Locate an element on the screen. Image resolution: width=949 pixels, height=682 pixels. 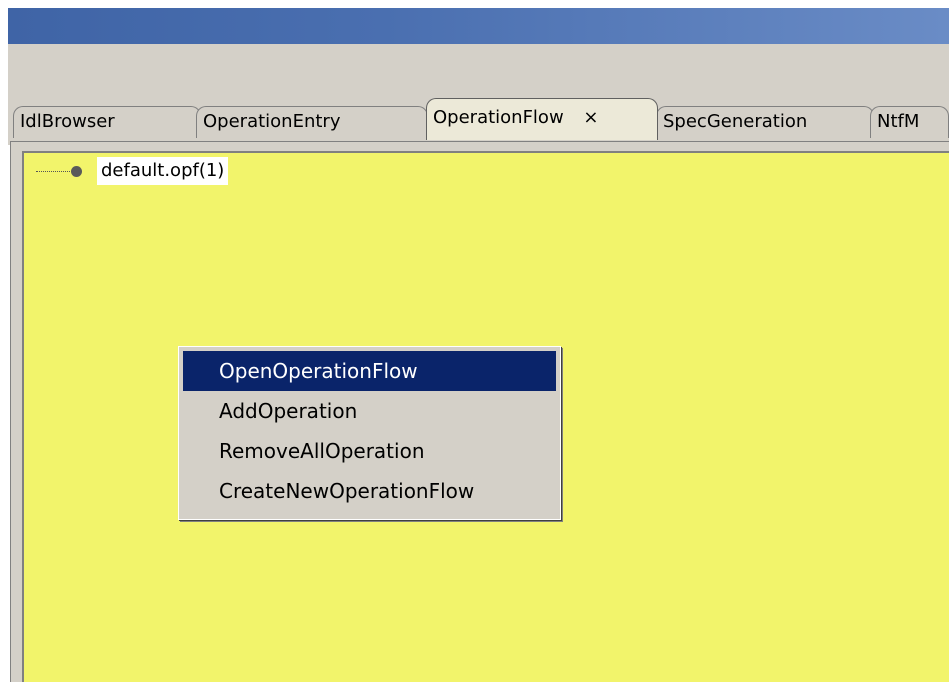
tab-specgeneration: SpecGeneration is located at coordinates (765, 122).